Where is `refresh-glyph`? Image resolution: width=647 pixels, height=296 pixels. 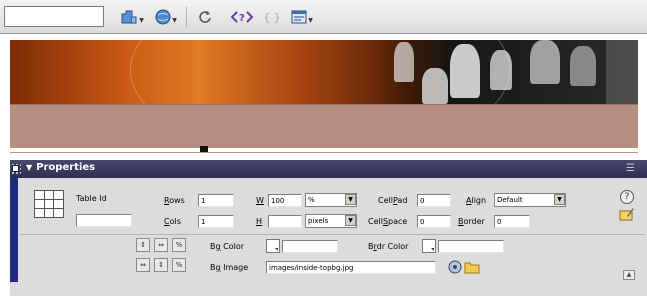
refresh-glyph is located at coordinates (205, 17).